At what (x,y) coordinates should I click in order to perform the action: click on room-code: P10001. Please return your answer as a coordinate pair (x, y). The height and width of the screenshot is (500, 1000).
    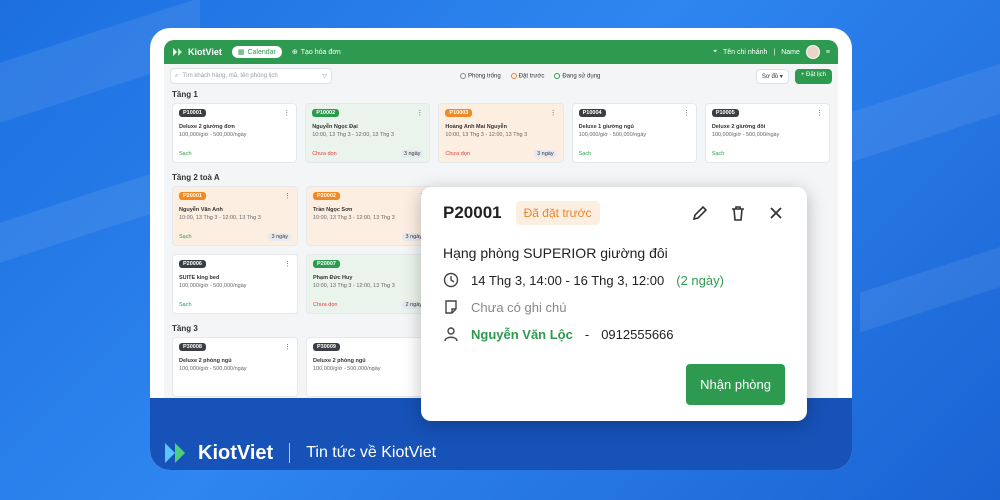
    Looking at the image, I should click on (192, 113).